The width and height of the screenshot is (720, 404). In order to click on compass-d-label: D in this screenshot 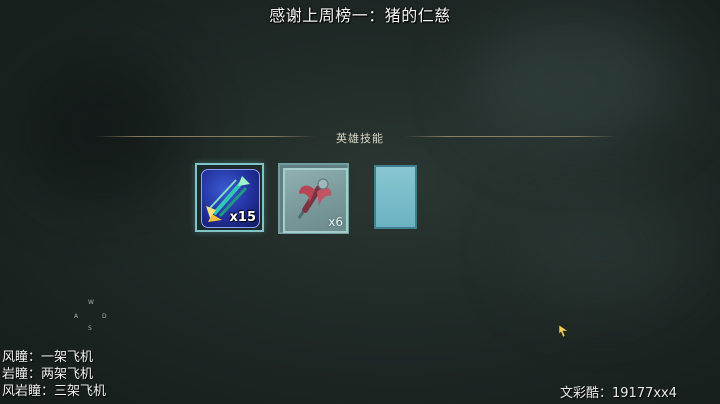, I will do `click(104, 316)`.